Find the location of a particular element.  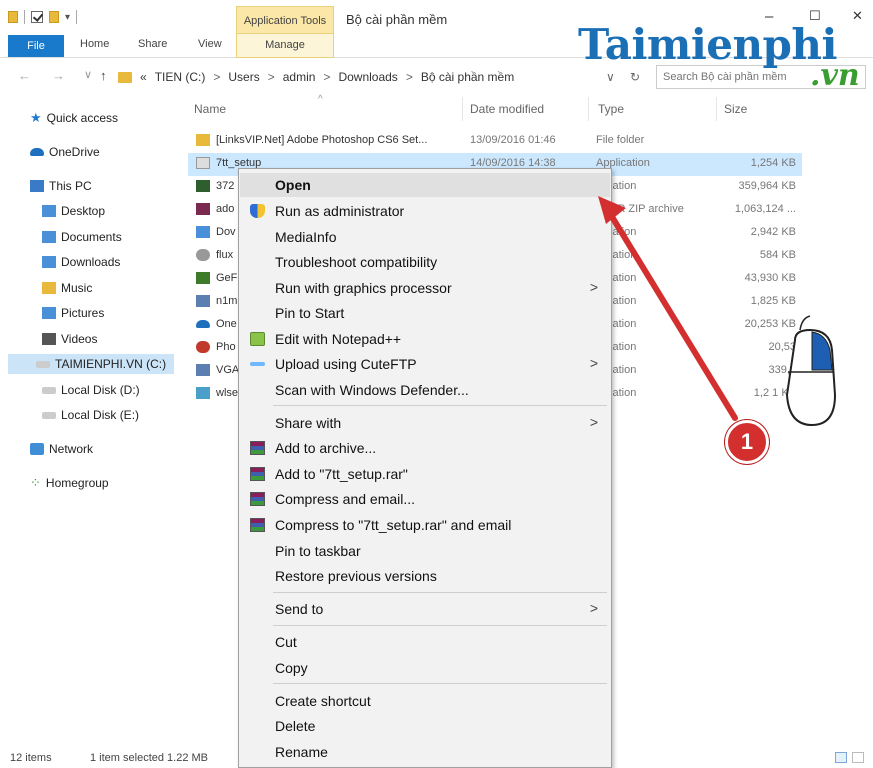

sidebar-item-onedrive: OneDrive is located at coordinates (65, 152).